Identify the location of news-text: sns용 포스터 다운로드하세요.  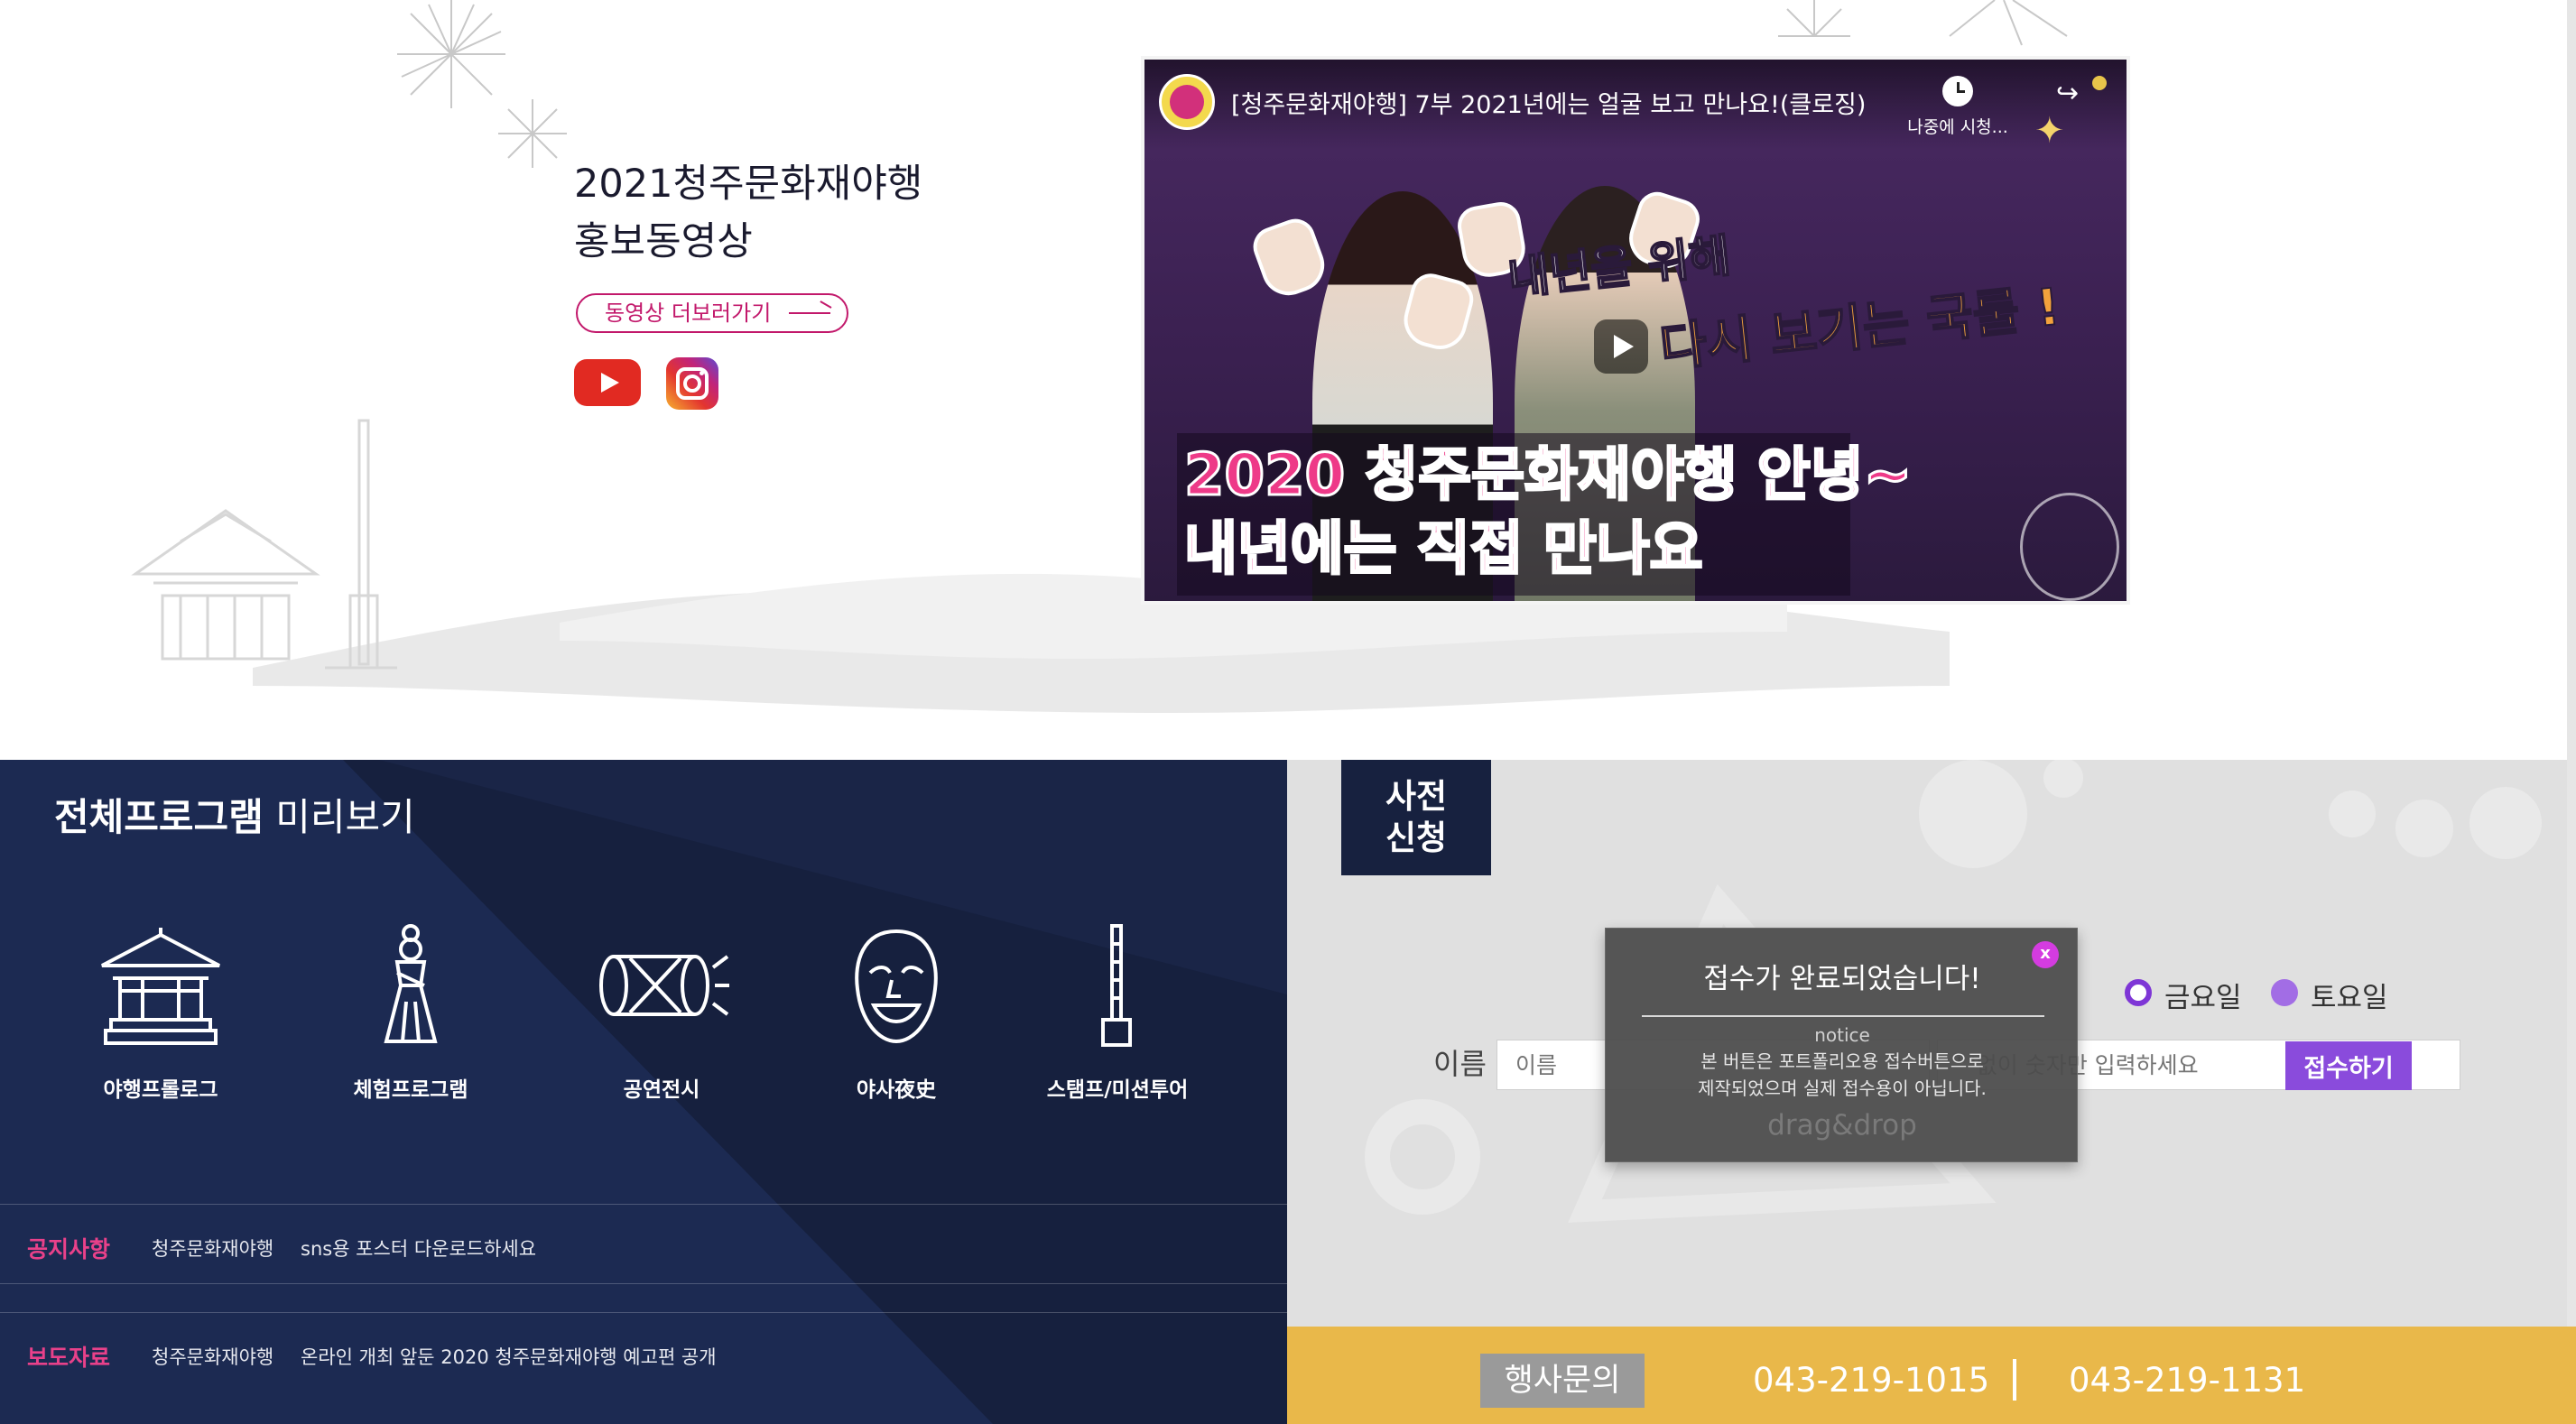
(419, 1249).